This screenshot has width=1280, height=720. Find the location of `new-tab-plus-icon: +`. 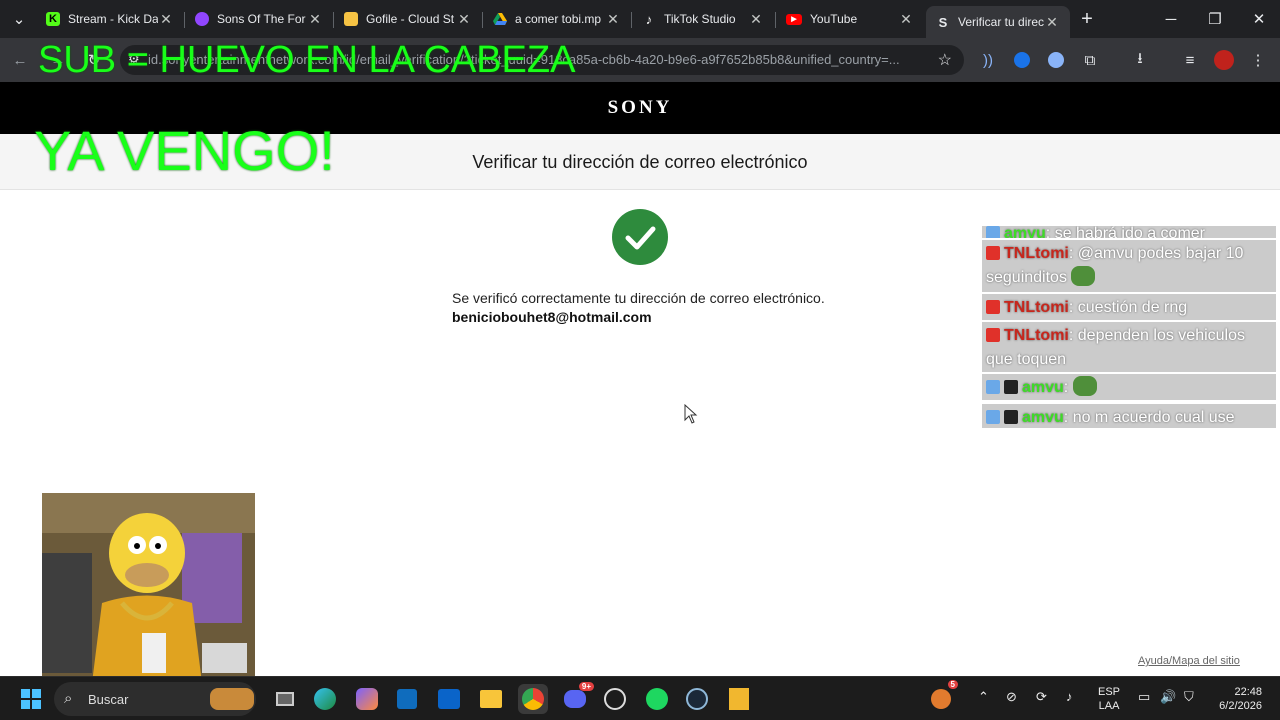

new-tab-plus-icon: + is located at coordinates (1087, 19).